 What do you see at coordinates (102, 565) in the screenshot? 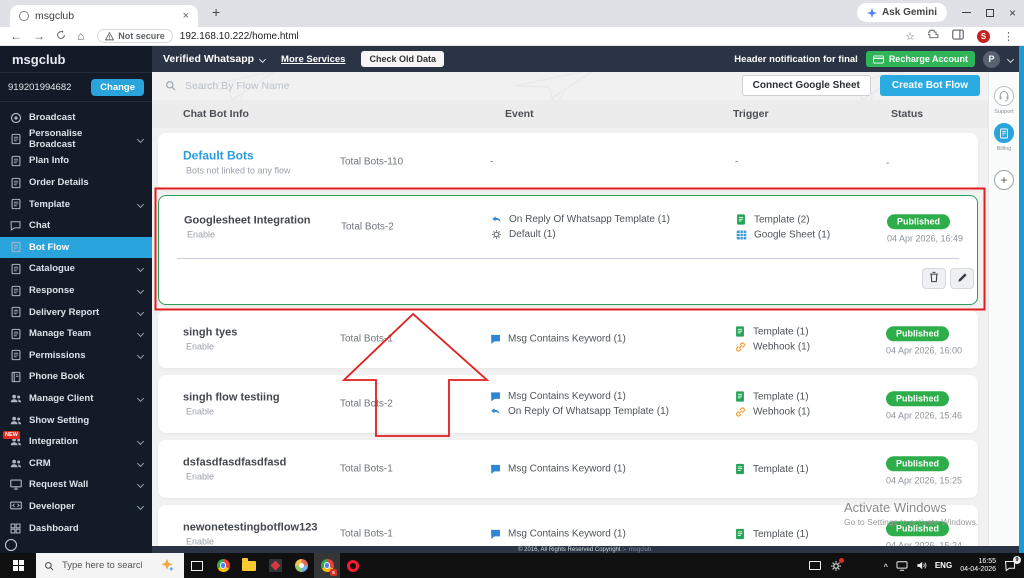
I see `taskbar-search-input` at bounding box center [102, 565].